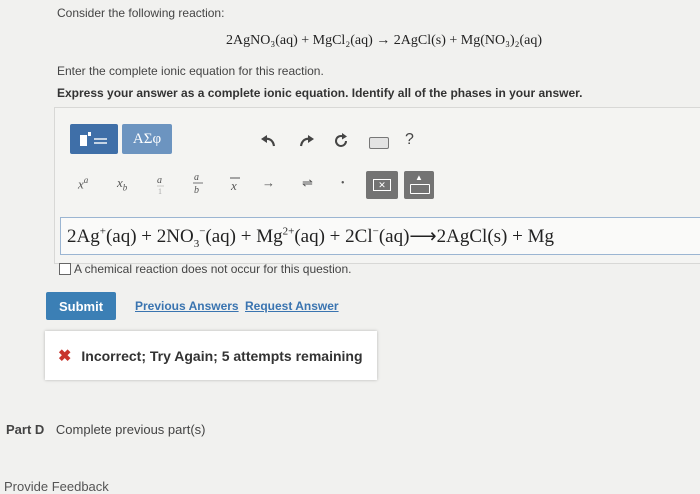  Describe the element at coordinates (65, 356) in the screenshot. I see `error-x-icon: ✖` at that location.